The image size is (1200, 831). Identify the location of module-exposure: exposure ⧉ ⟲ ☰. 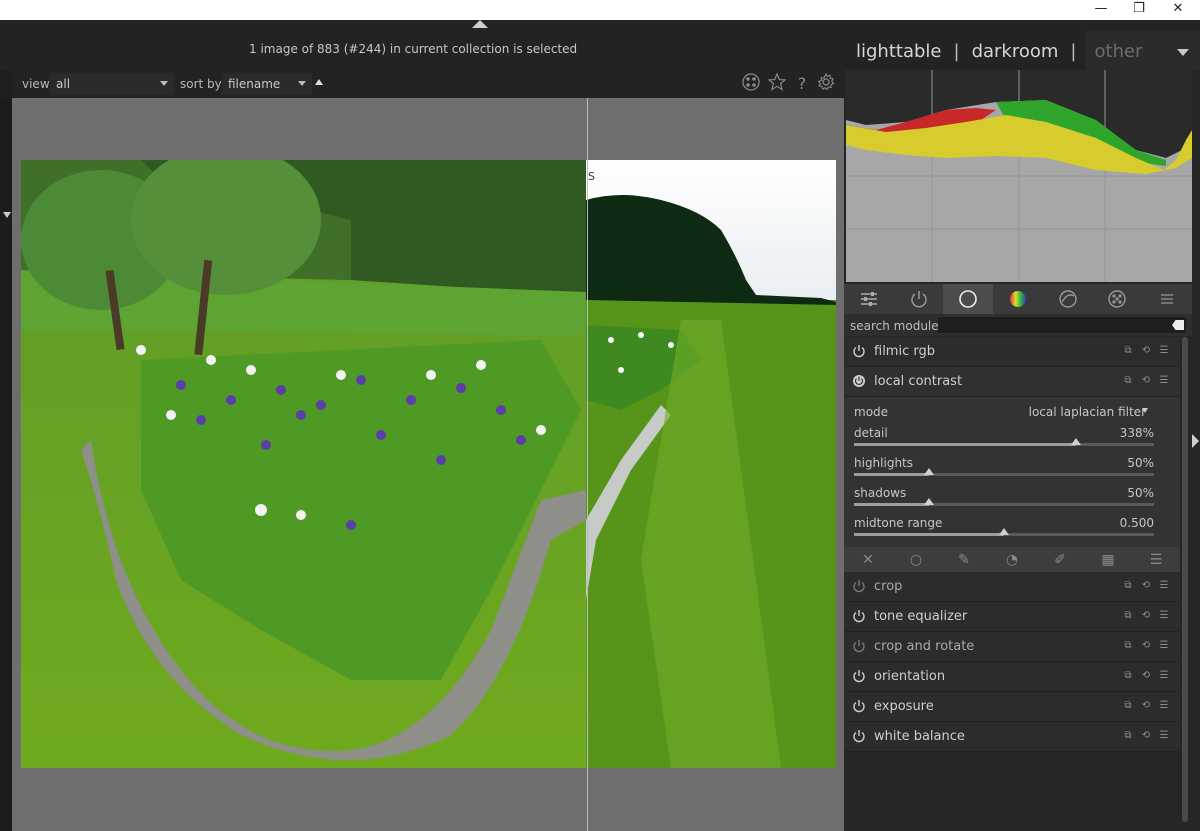
(1012, 707).